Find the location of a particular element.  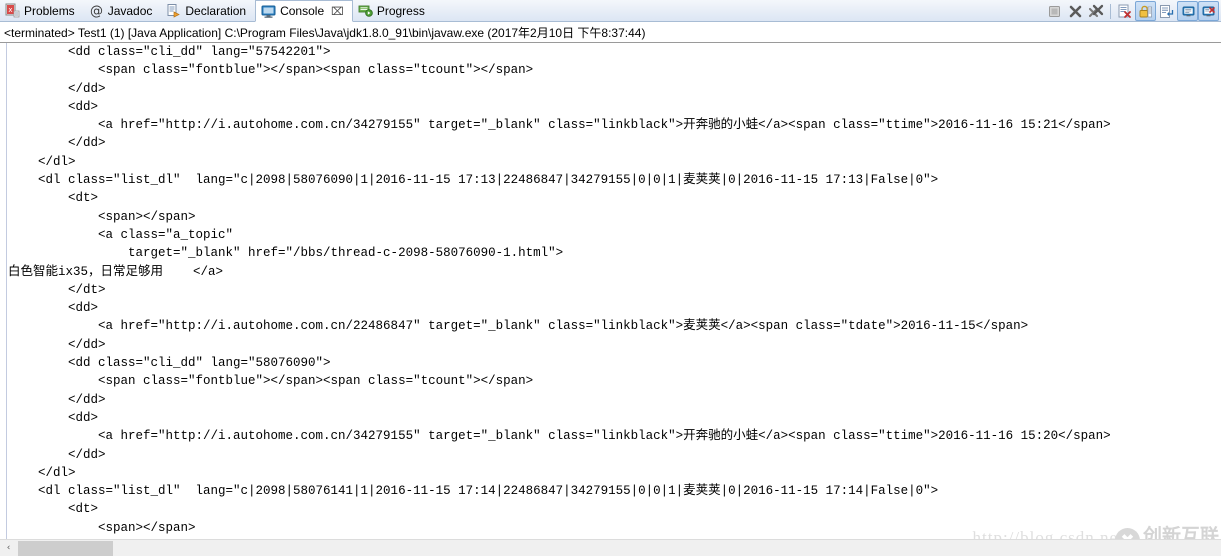

svg-text: x is located at coordinates (10, 10).